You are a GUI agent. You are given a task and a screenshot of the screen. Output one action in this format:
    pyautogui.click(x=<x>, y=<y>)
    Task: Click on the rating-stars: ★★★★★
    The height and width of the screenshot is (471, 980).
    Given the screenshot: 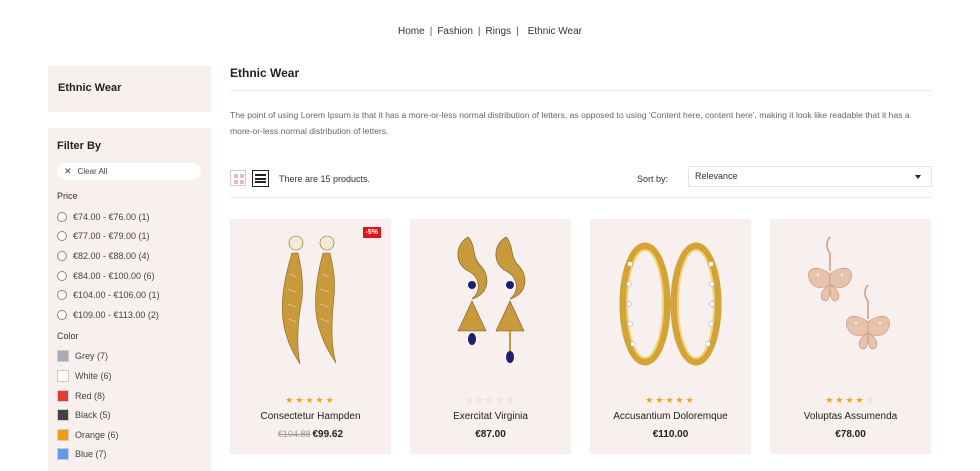 What is the action you would take?
    pyautogui.click(x=670, y=400)
    